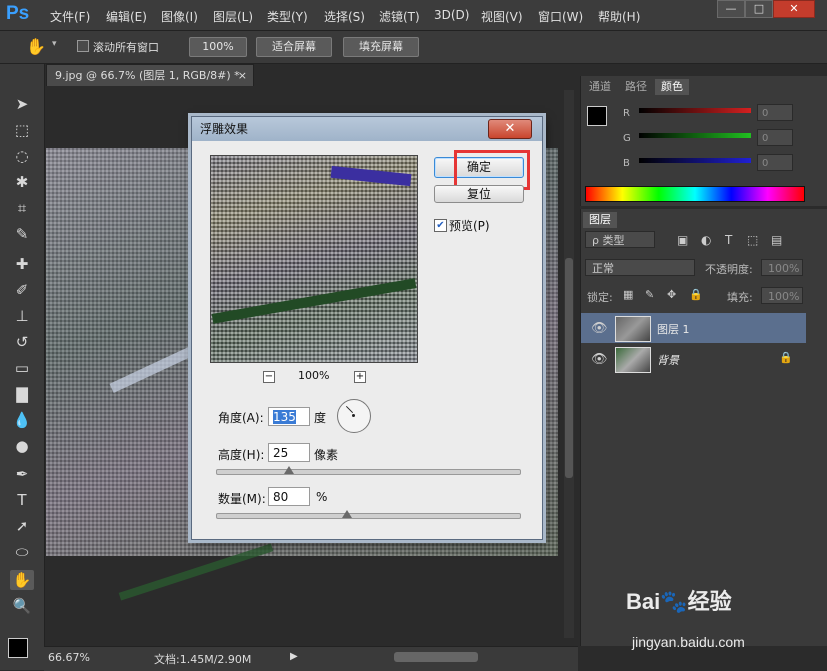 The width and height of the screenshot is (827, 671). I want to click on filter-adjustment-icon: ◐, so click(706, 240).